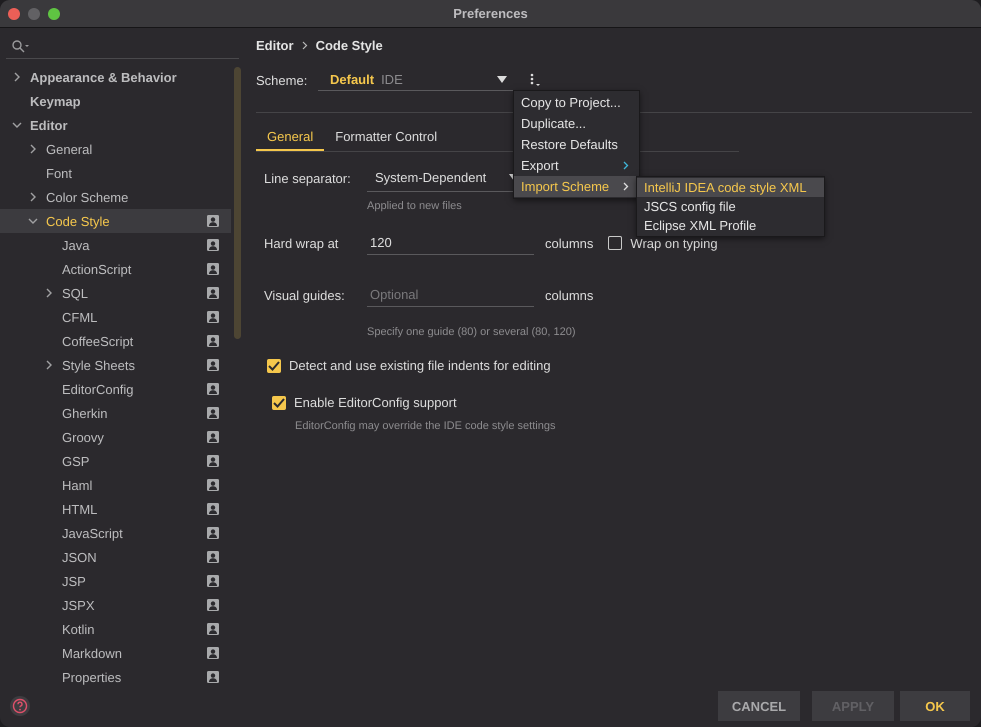 The image size is (981, 727). I want to click on help-icon, so click(20, 706).